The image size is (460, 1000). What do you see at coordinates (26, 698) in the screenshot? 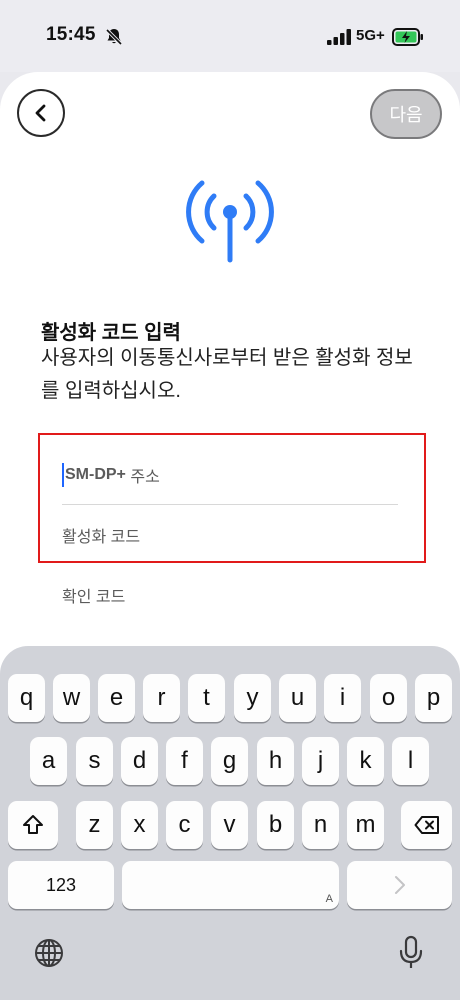
I see `key-q: q` at bounding box center [26, 698].